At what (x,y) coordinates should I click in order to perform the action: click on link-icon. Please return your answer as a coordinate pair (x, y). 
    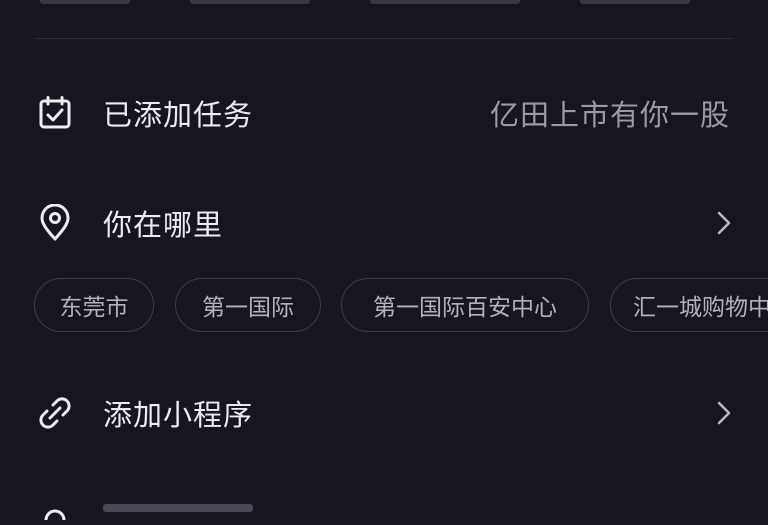
    Looking at the image, I should click on (55, 413).